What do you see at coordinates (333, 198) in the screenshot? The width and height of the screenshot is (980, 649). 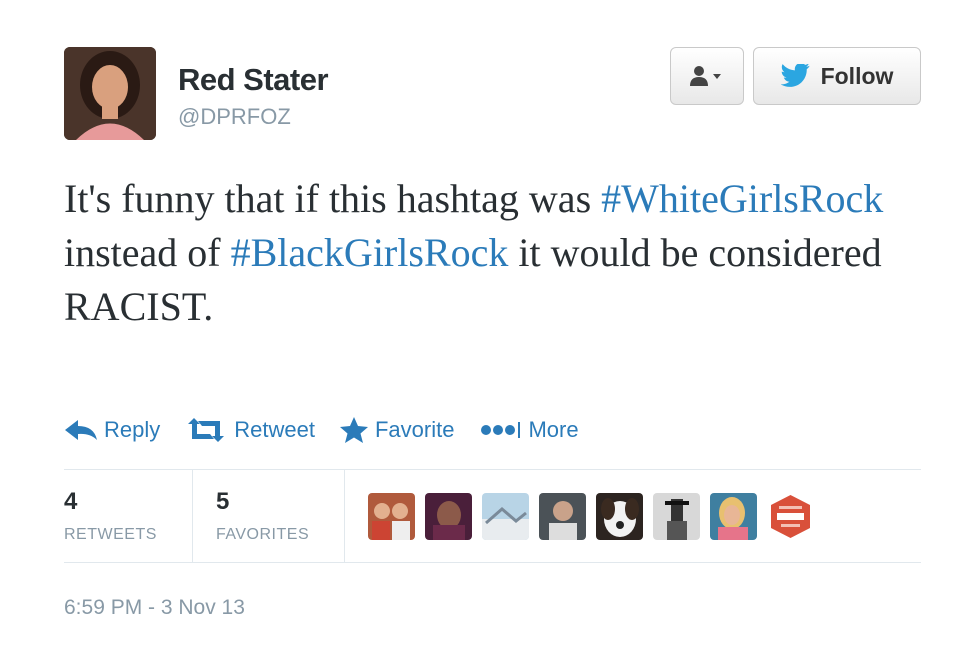 I see `tweet-text-segment: It's funny that if this hashtag was` at bounding box center [333, 198].